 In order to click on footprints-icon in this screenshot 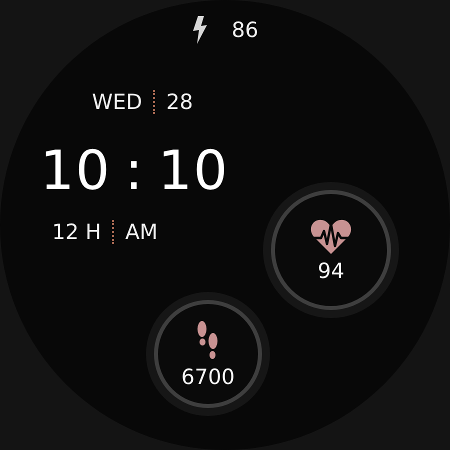, I will do `click(208, 340)`.